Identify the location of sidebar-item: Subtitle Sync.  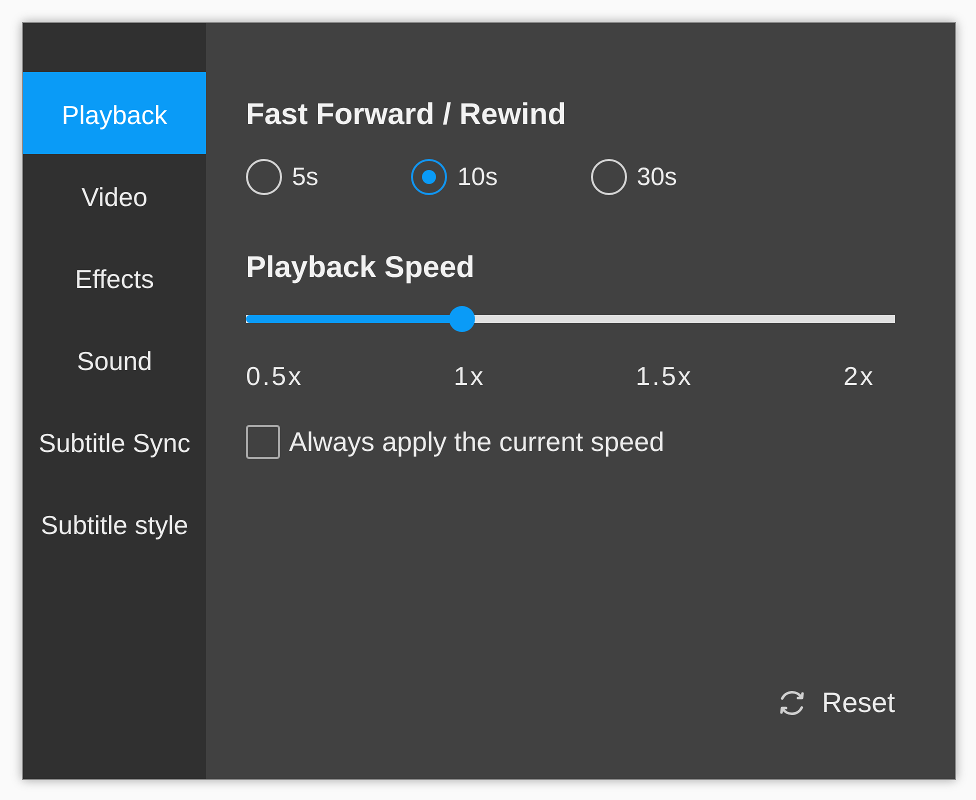
(114, 441).